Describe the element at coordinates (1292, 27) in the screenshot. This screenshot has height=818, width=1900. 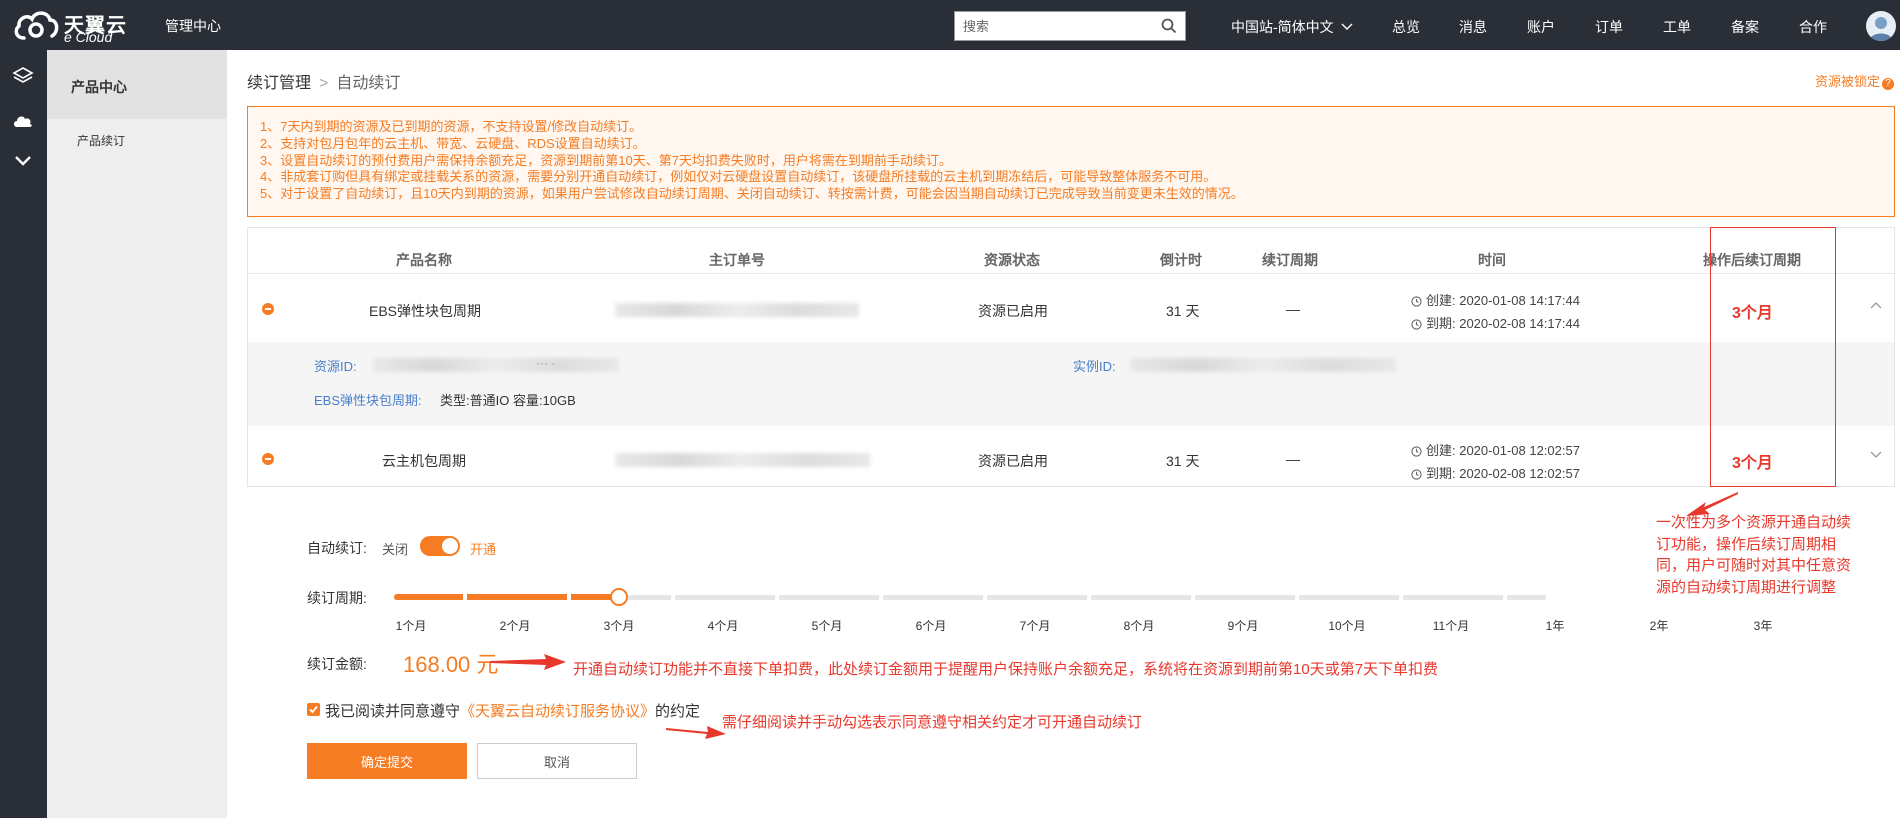
I see `nav-region: 中国站-简体中文` at that location.